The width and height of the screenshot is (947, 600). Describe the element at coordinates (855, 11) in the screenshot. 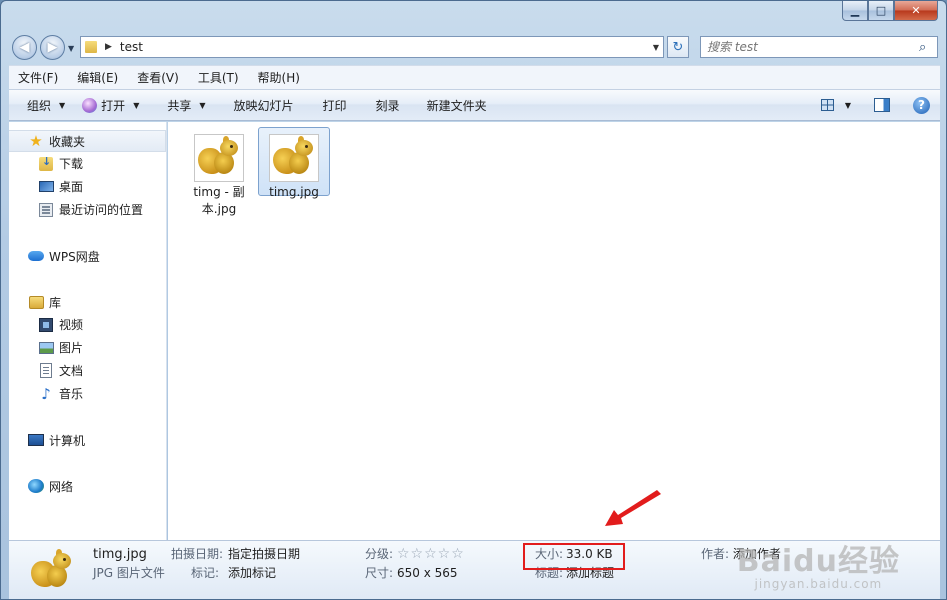

I see `minimize-button: ▁` at that location.